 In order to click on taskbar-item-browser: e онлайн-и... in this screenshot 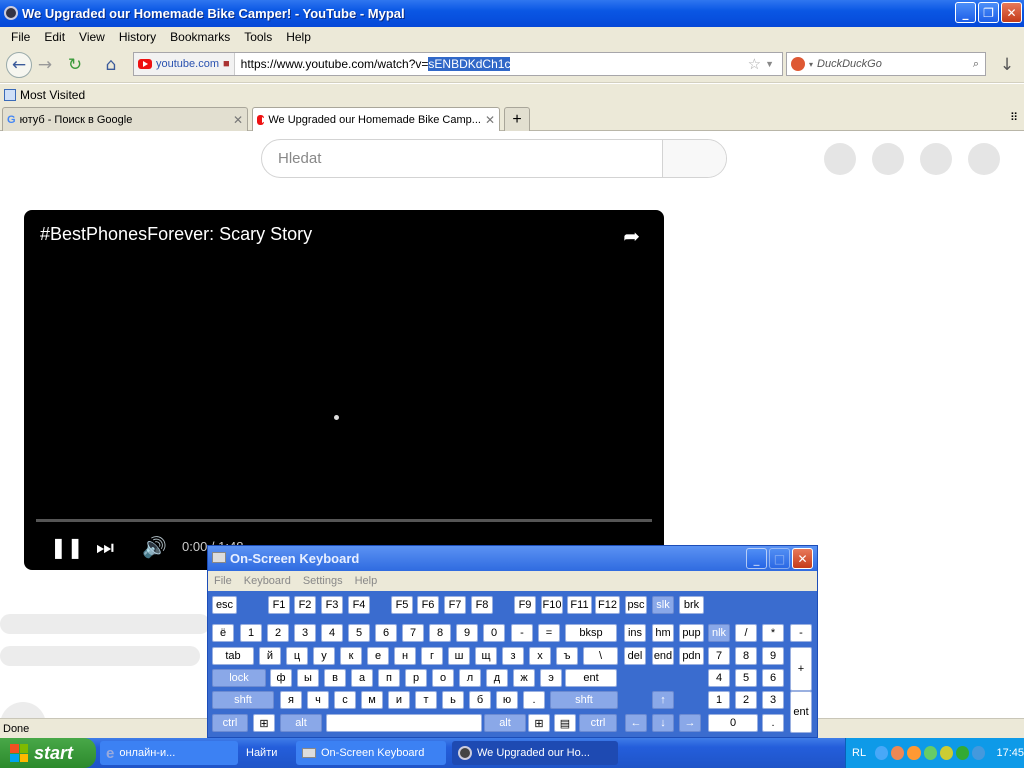, I will do `click(169, 753)`.